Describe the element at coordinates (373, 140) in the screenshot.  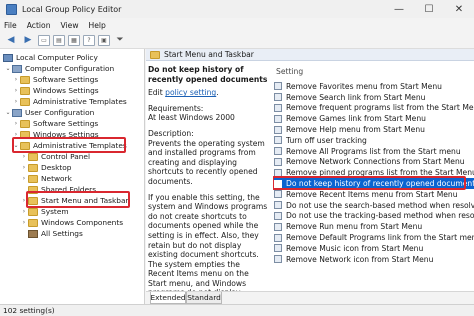
I see `setting-row: Turn off user tracking` at that location.